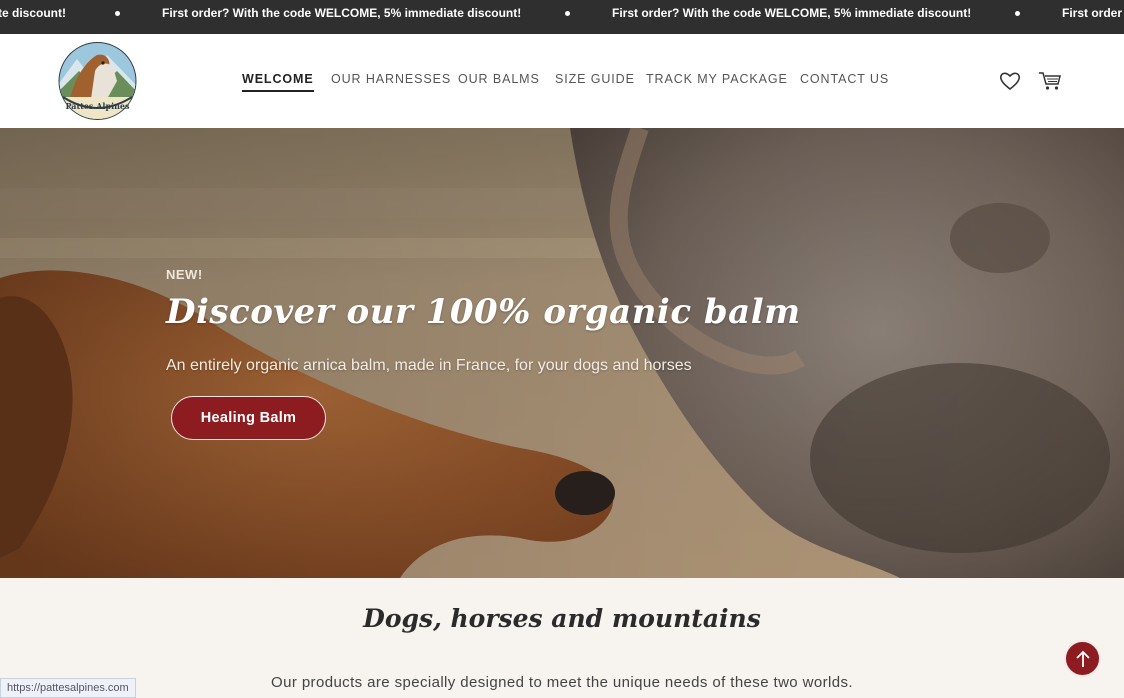 This screenshot has height=698, width=1124. What do you see at coordinates (391, 79) in the screenshot?
I see `nav-our-harnesses: OUR HARNESSES` at bounding box center [391, 79].